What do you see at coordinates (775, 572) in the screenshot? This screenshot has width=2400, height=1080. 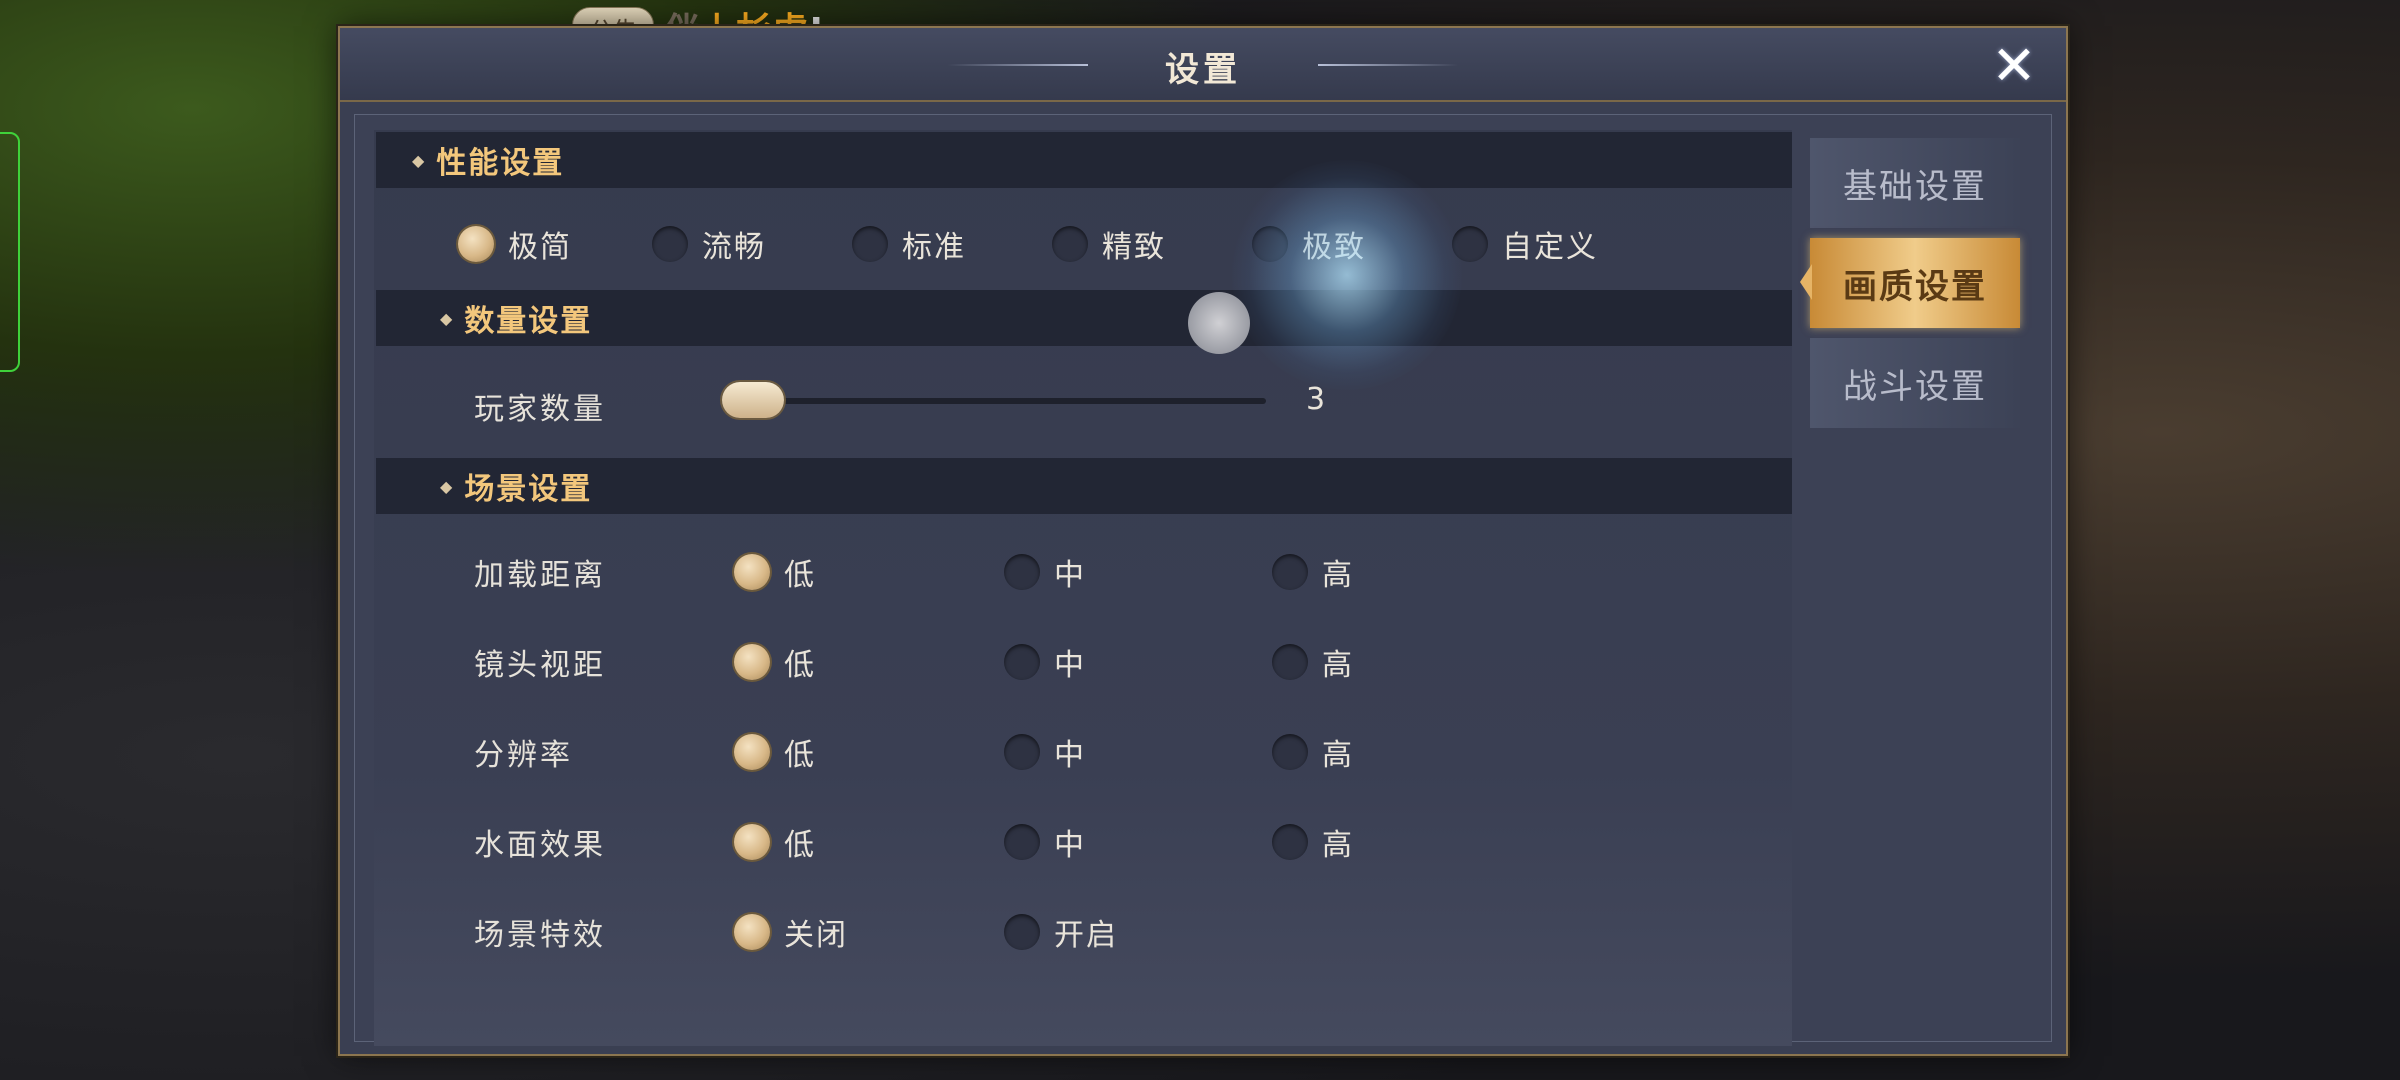 I see `load-distance-low: 低` at bounding box center [775, 572].